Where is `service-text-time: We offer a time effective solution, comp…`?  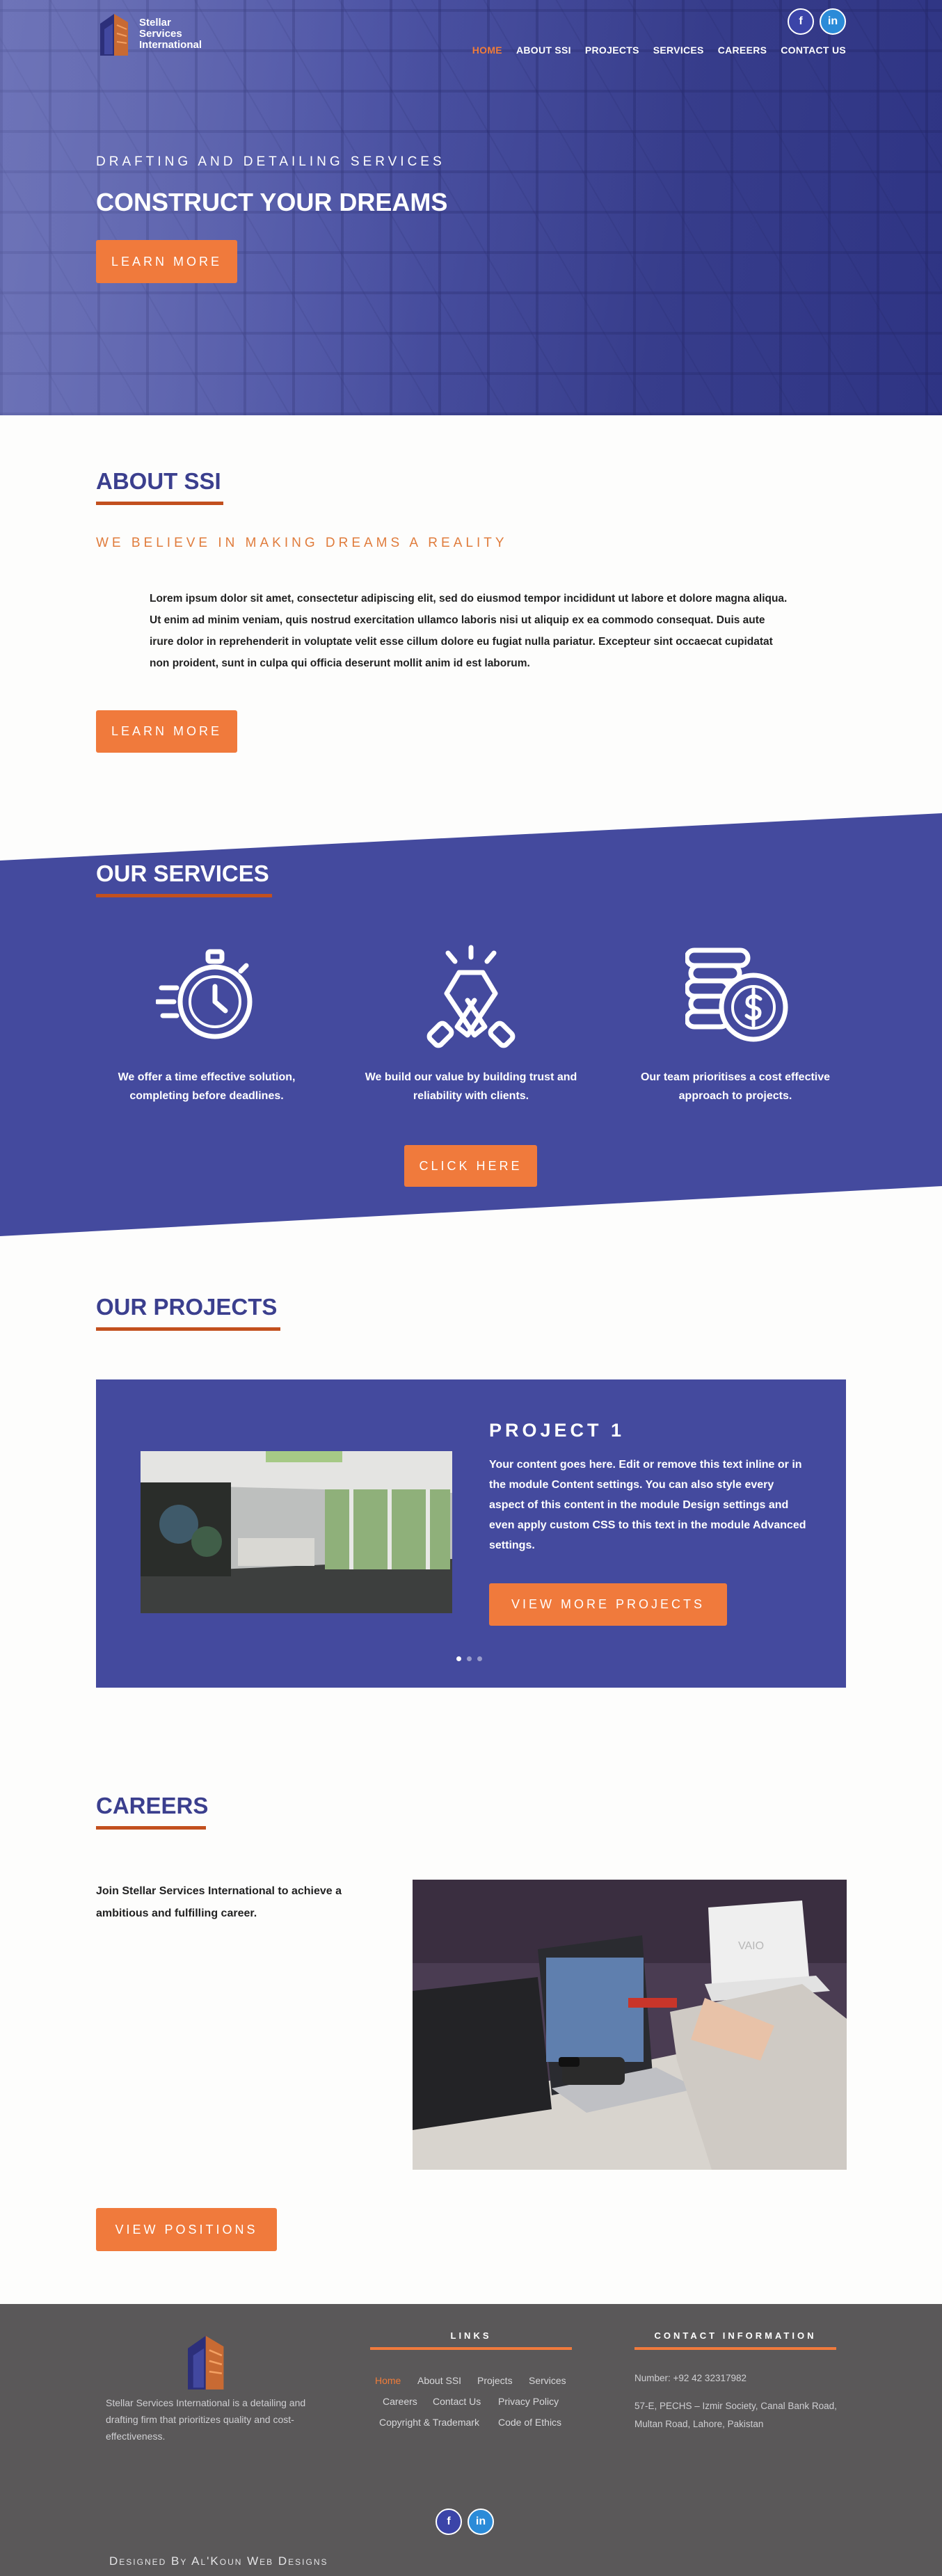
service-text-time: We offer a time effective solution, comp… is located at coordinates (207, 1086).